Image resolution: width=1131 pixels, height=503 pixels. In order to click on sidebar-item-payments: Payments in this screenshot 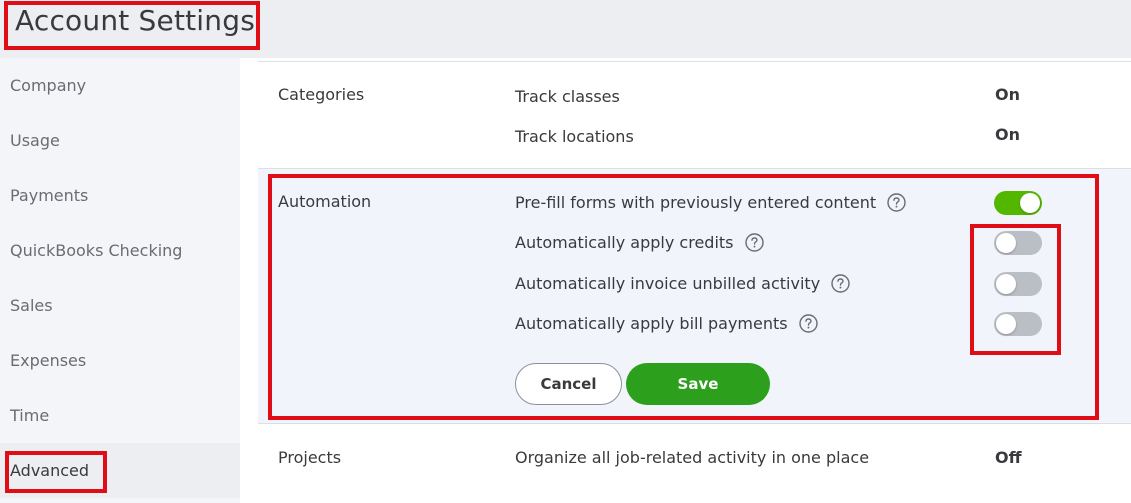, I will do `click(120, 195)`.